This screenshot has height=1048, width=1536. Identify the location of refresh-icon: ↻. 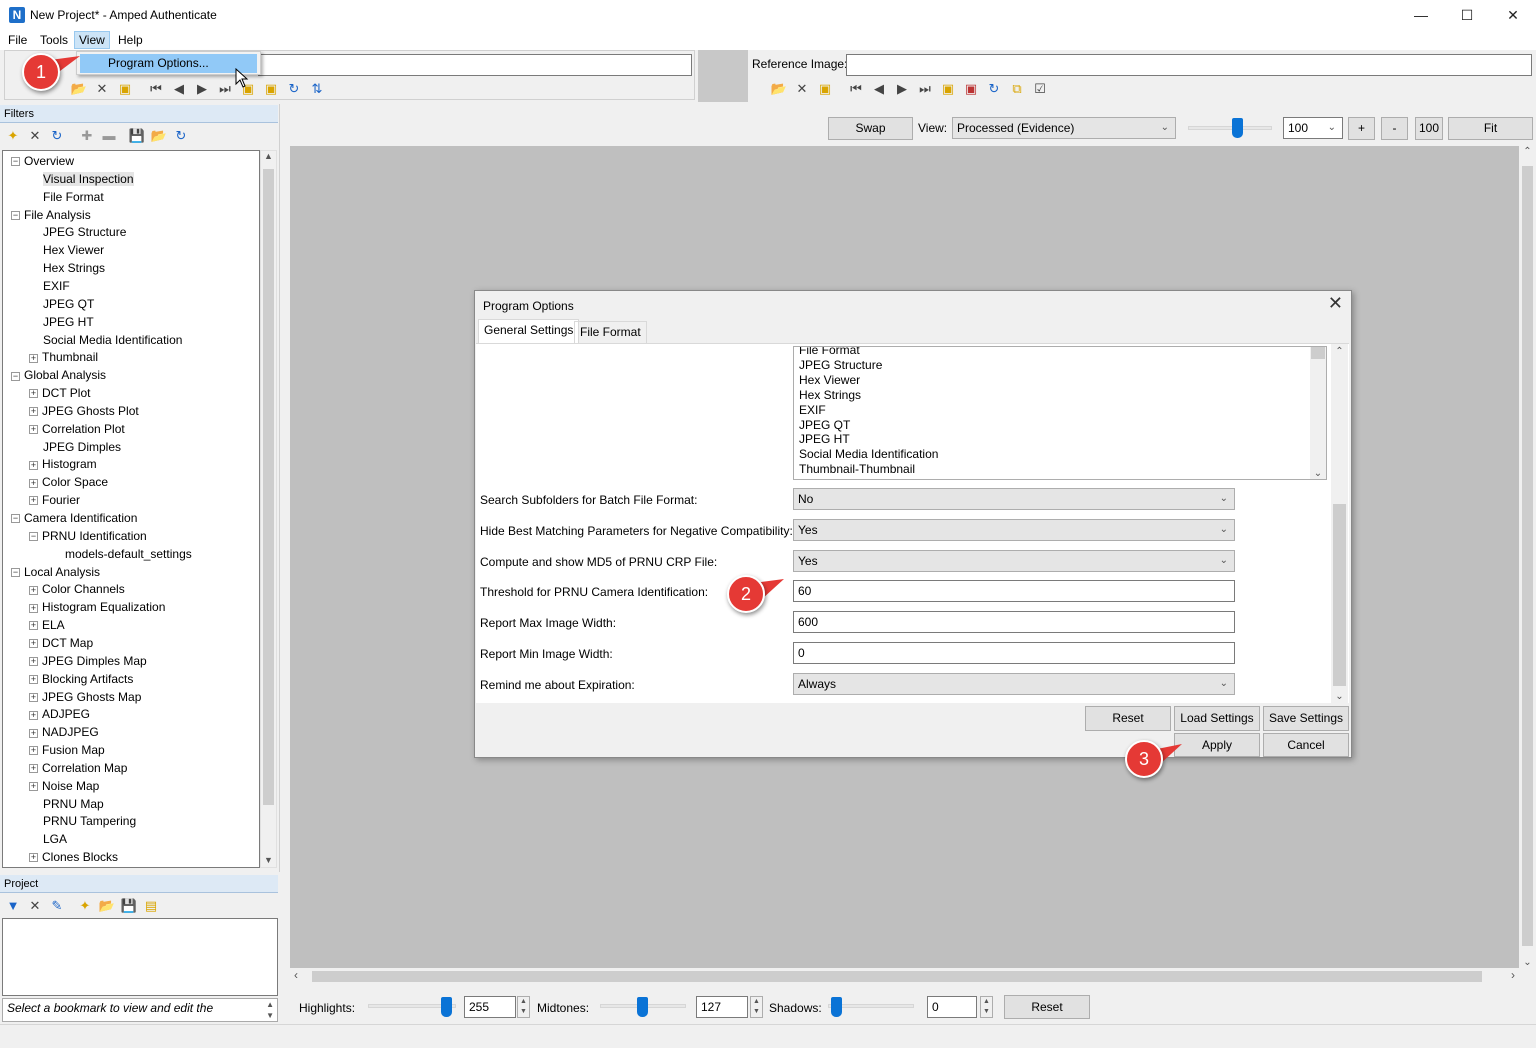
(994, 89).